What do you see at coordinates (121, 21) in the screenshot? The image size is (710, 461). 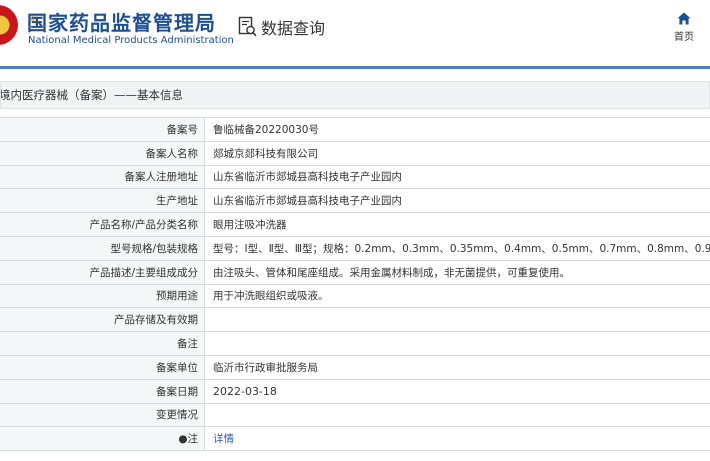 I see `brand-title-cn: 国家药品监督管理局` at bounding box center [121, 21].